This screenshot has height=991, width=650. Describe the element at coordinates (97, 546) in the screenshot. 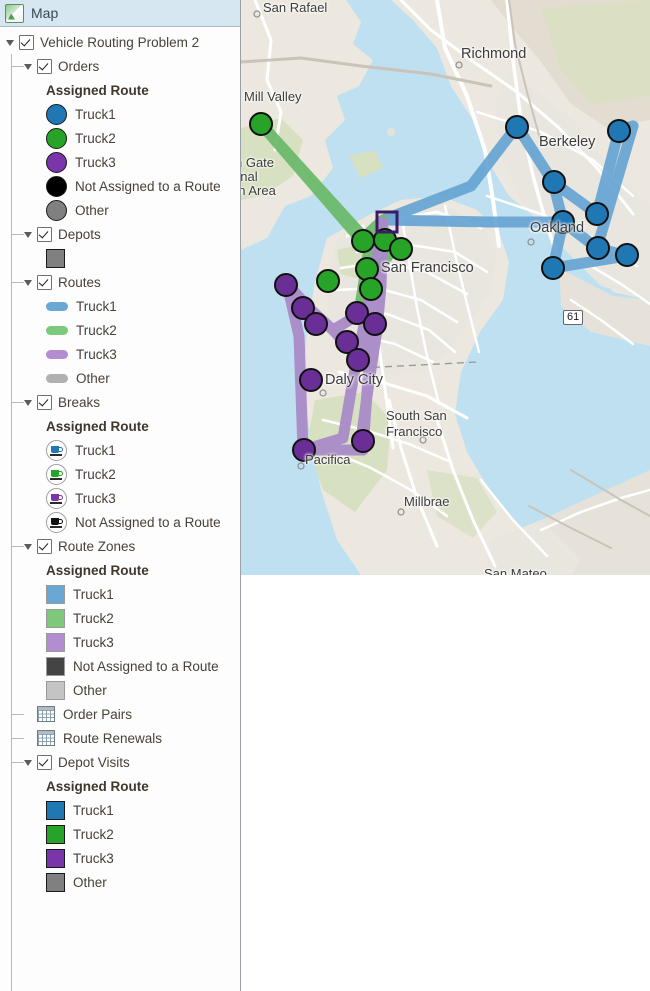

I see `route-zones-label: Route Zones` at that location.